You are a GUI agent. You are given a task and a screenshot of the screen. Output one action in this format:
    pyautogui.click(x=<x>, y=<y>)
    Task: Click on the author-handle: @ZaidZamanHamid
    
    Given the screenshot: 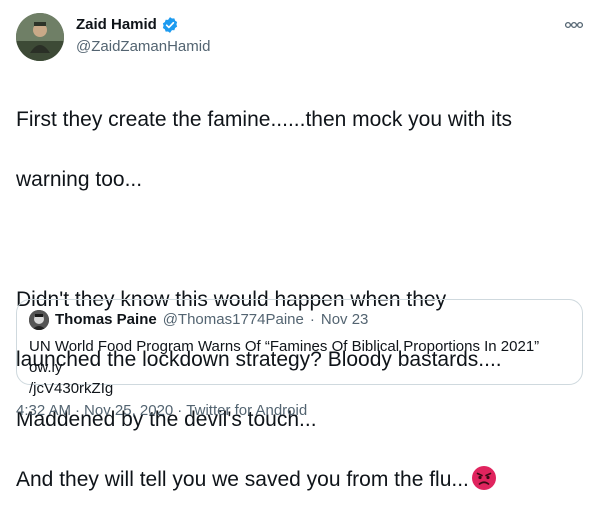 What is the action you would take?
    pyautogui.click(x=143, y=47)
    